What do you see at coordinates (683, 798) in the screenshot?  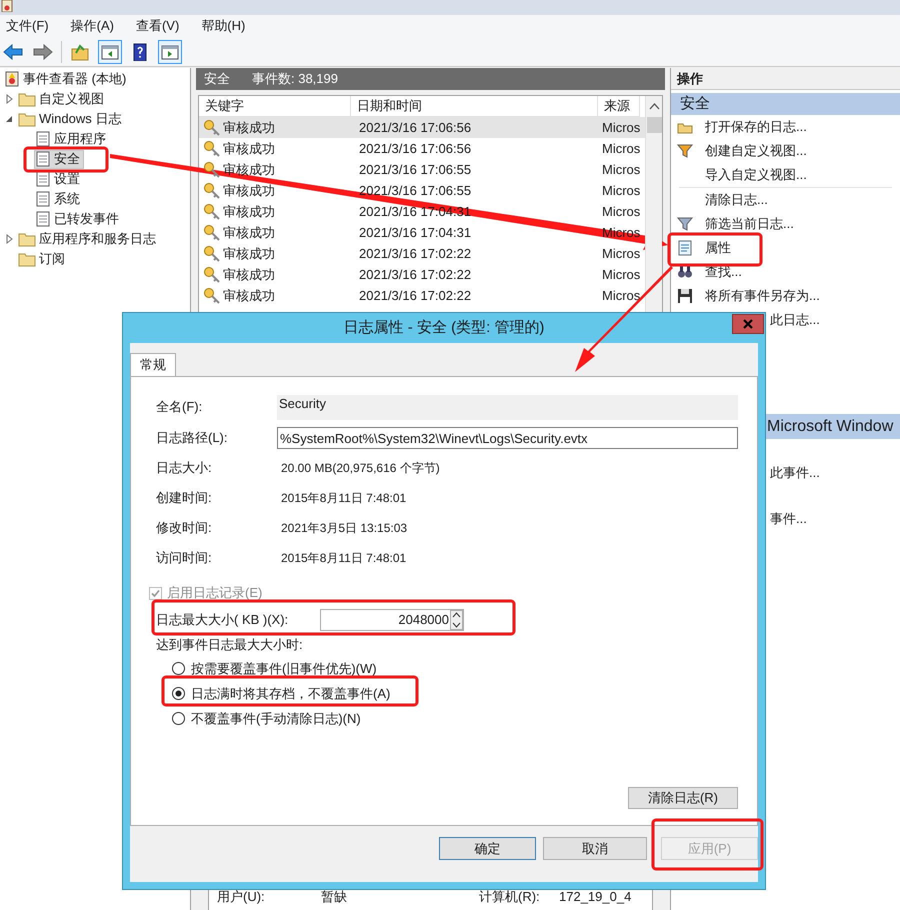 I see `clear-log-button: 清除日志(R)` at bounding box center [683, 798].